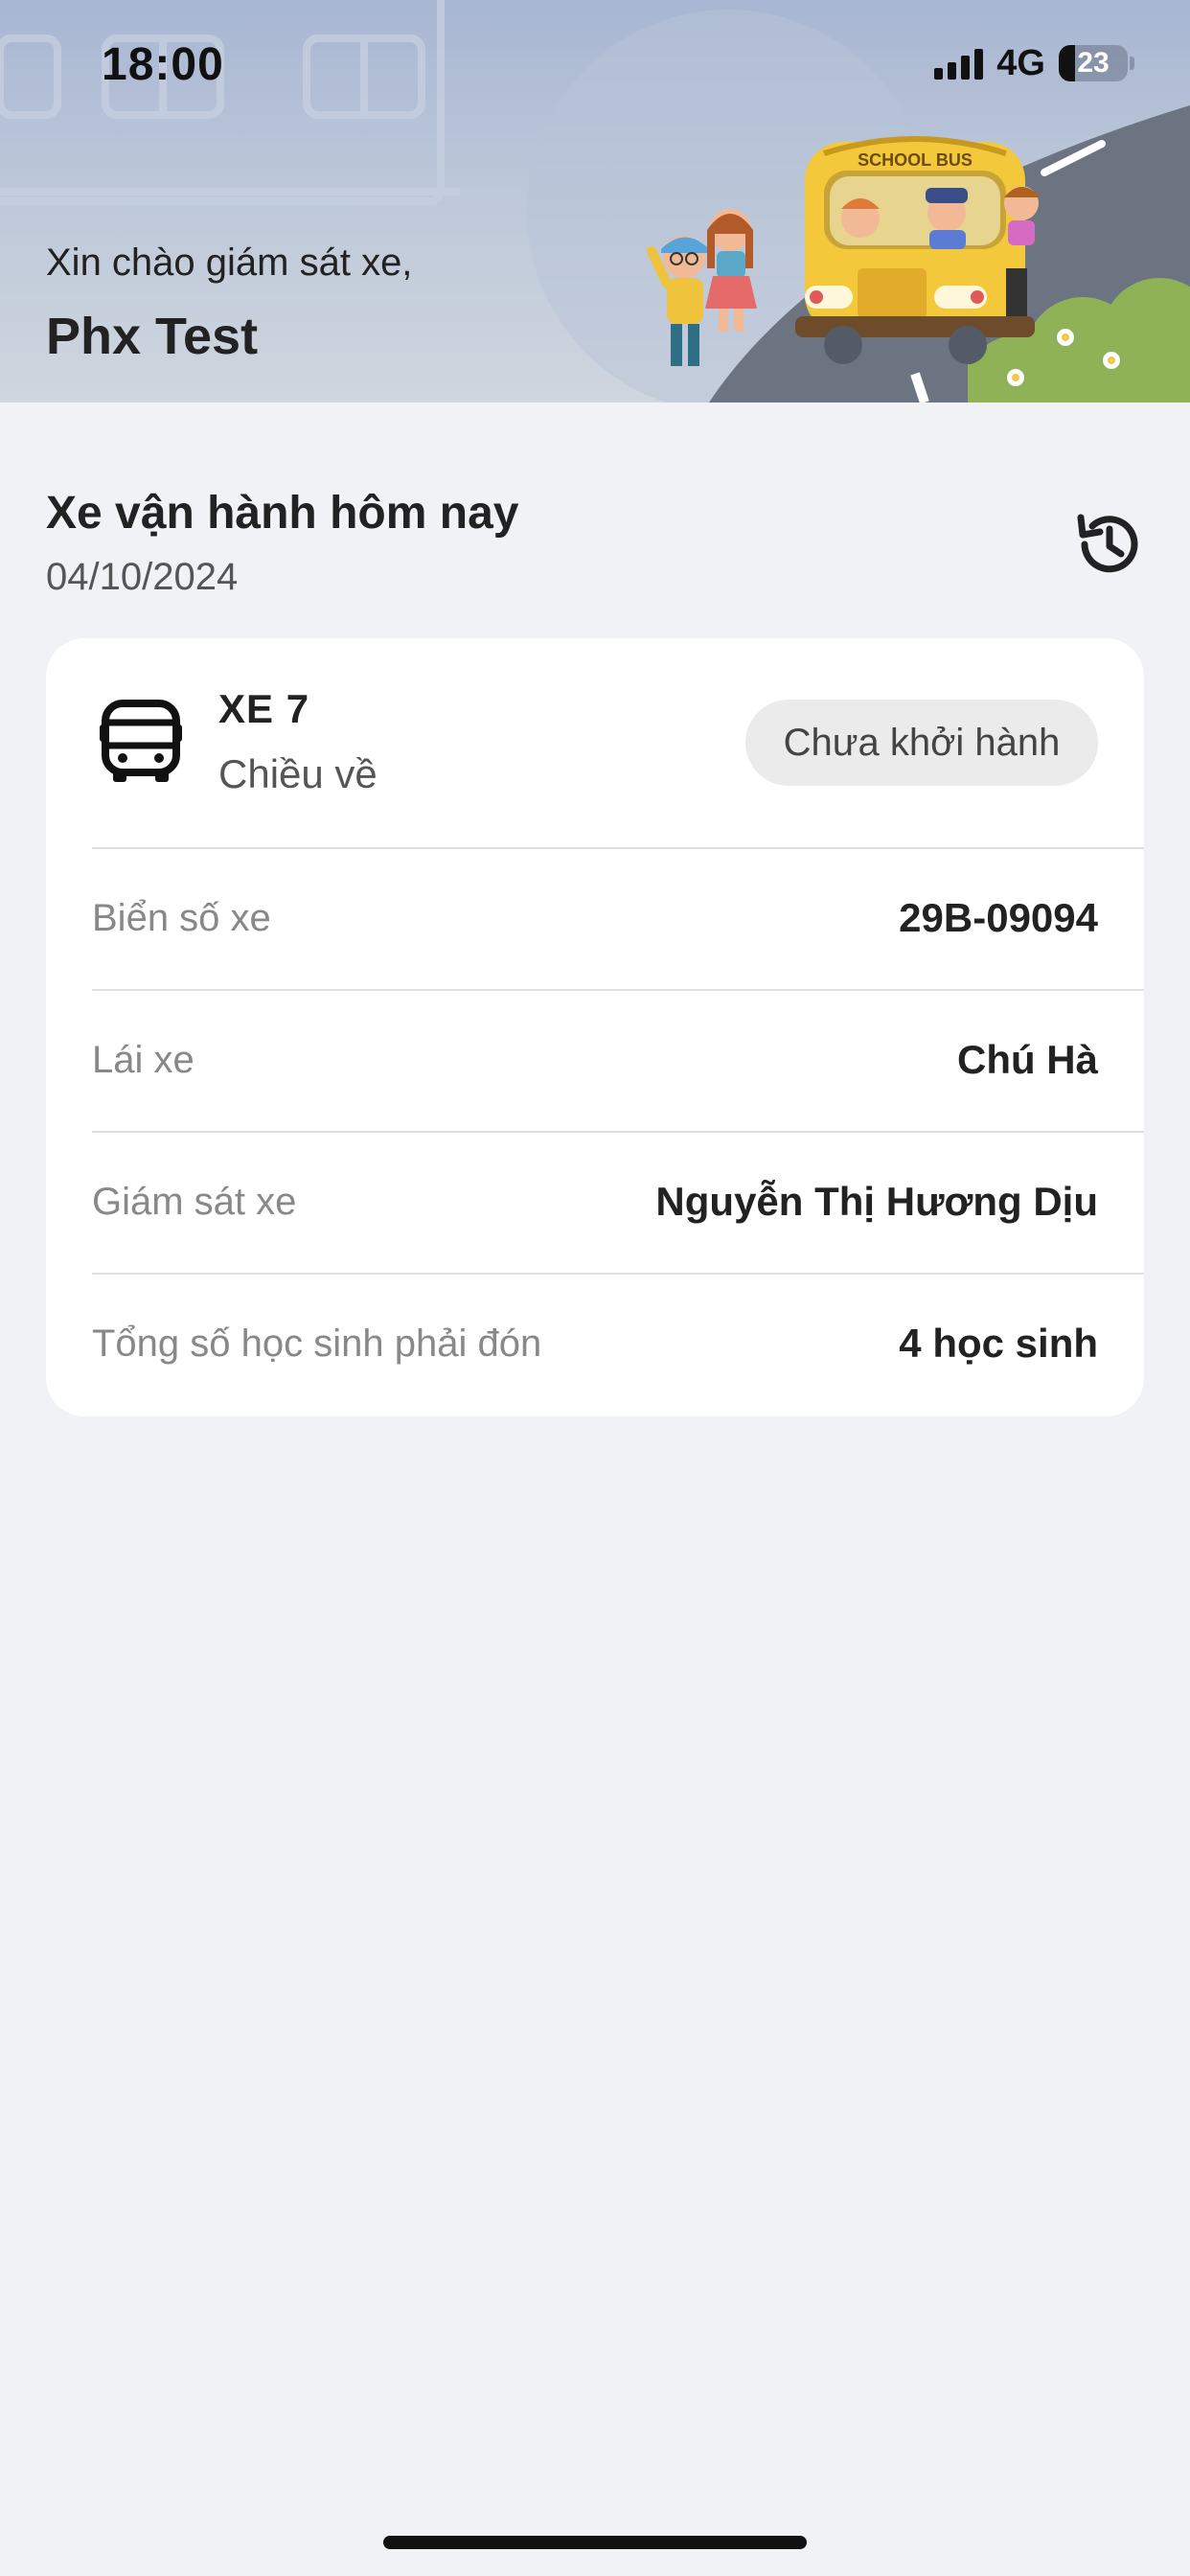  Describe the element at coordinates (1020, 63) in the screenshot. I see `network-type-label: 4G` at that location.